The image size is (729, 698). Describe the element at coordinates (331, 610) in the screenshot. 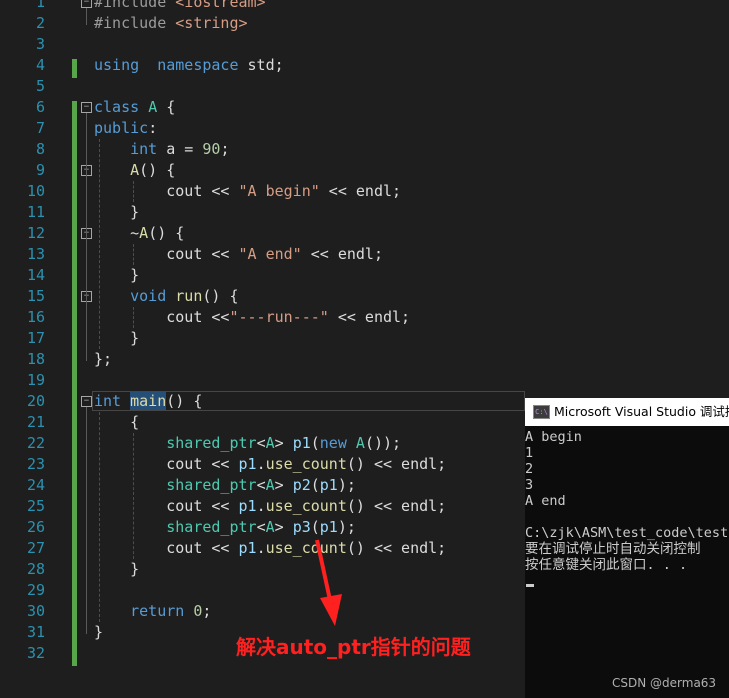

I see `annotation-arrow-head` at that location.